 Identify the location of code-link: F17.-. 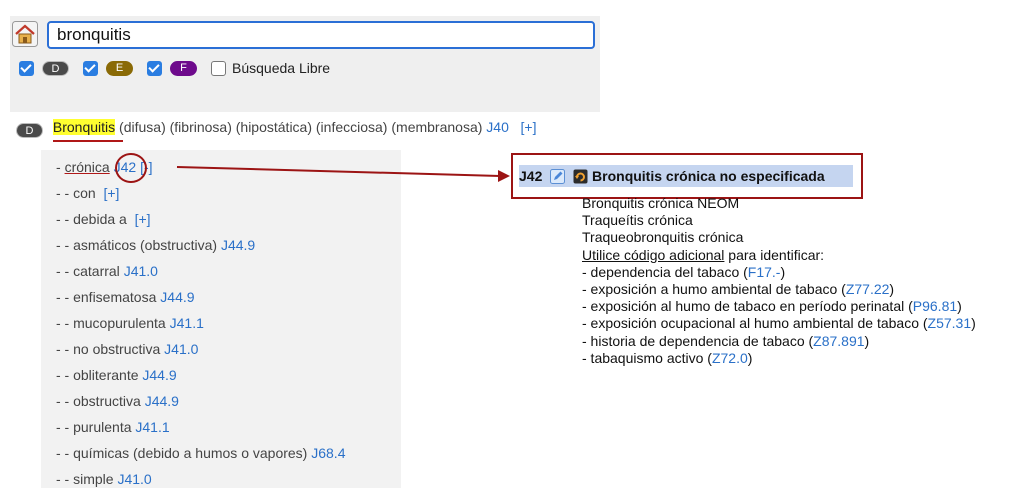
(764, 272).